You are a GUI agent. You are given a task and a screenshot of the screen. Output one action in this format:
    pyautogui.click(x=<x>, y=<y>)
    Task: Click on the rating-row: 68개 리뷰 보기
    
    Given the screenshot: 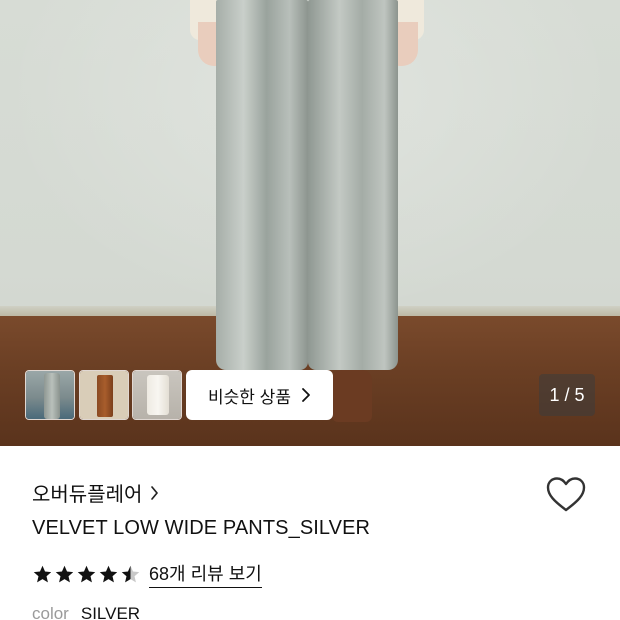 What is the action you would take?
    pyautogui.click(x=147, y=574)
    